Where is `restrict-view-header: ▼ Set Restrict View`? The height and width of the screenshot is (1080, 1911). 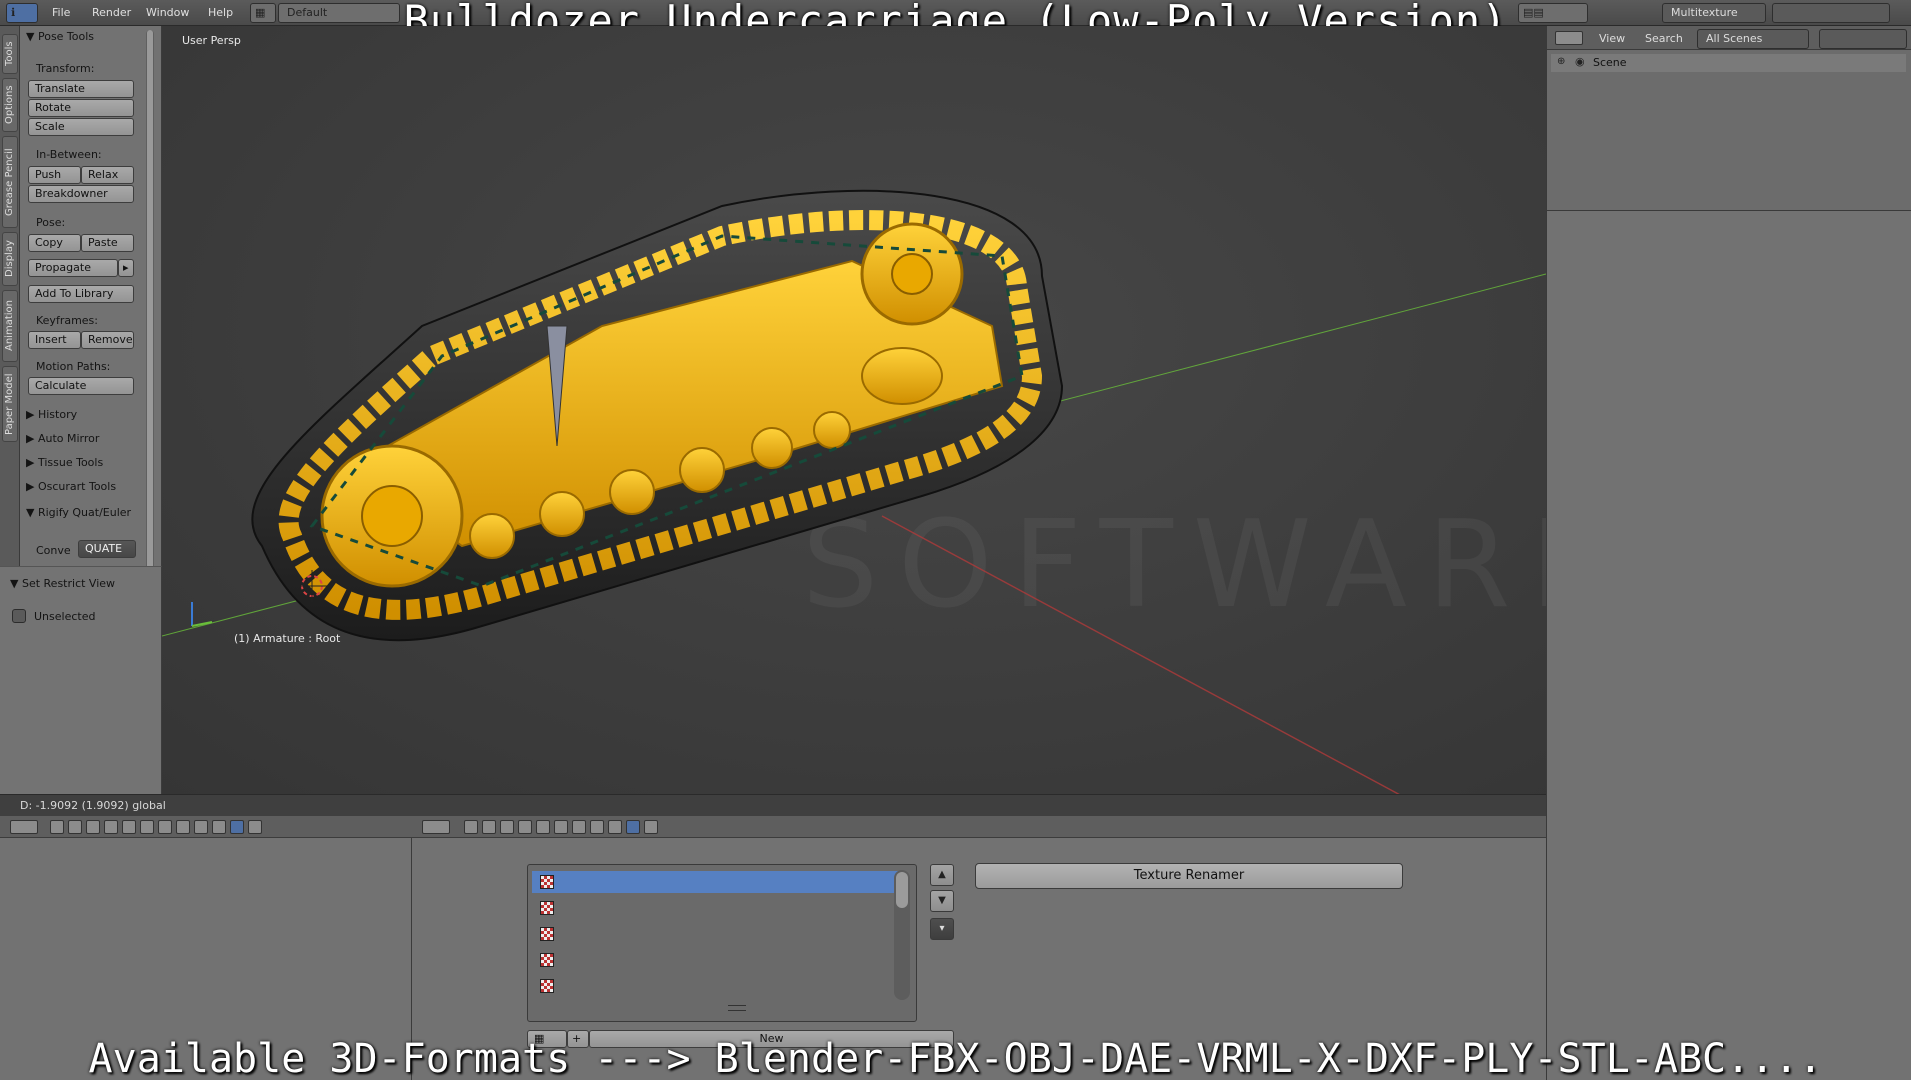 restrict-view-header: ▼ Set Restrict View is located at coordinates (62, 583).